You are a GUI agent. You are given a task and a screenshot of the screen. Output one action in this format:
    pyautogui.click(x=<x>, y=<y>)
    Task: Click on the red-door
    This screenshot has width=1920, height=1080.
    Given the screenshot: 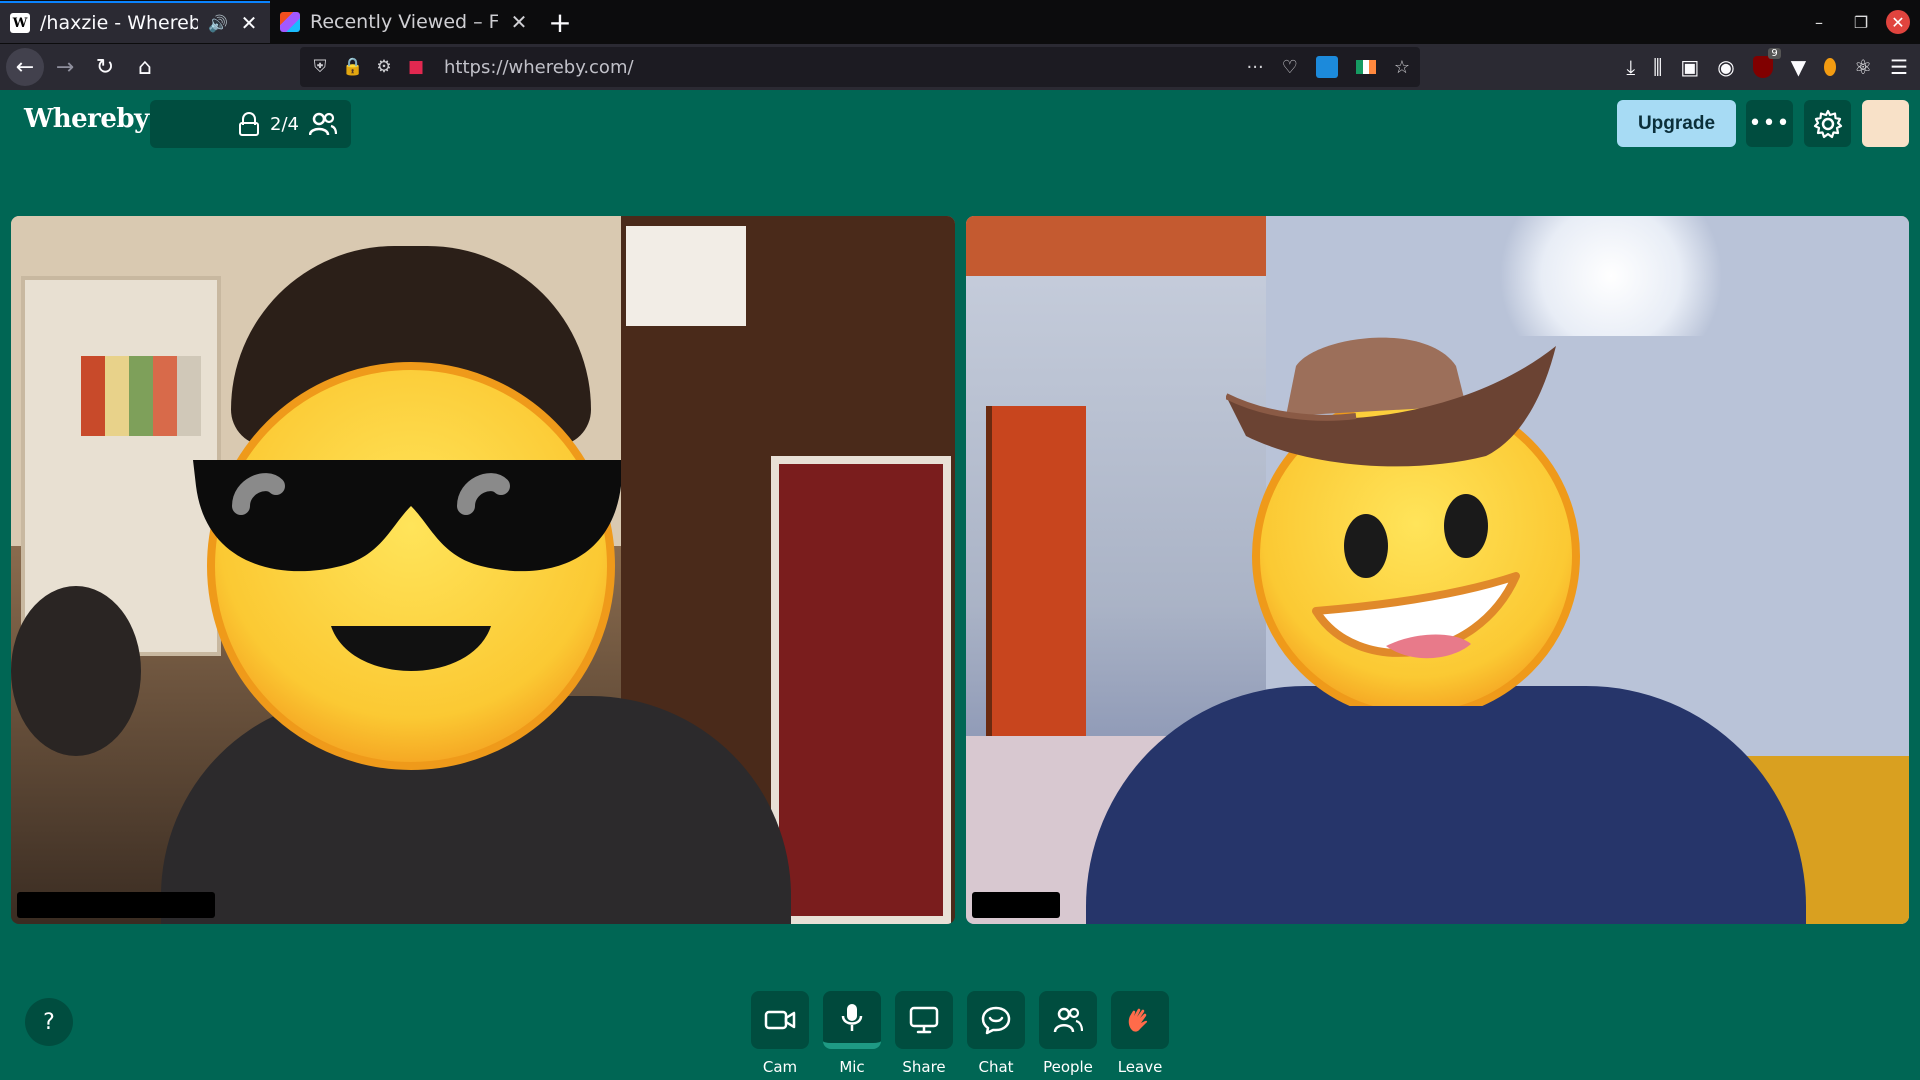 What is the action you would take?
    pyautogui.click(x=861, y=690)
    